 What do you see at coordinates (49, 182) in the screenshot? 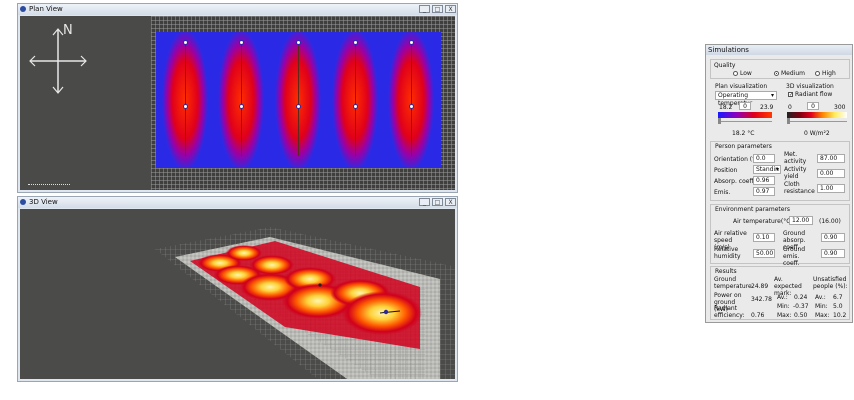
I see `scale-bar` at bounding box center [49, 182].